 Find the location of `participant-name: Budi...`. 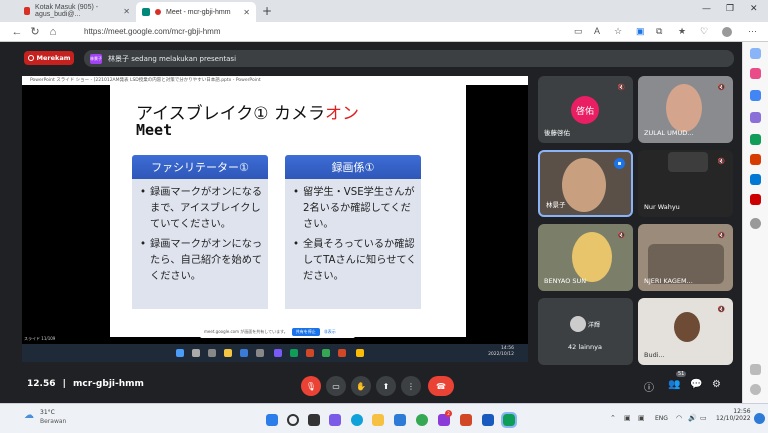

participant-name: Budi... is located at coordinates (654, 355).